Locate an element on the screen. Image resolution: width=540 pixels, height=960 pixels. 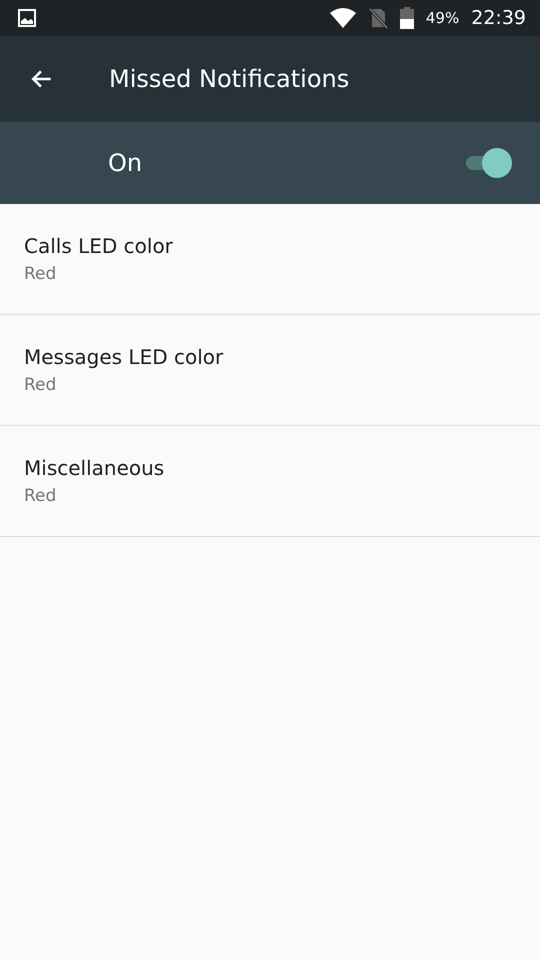
setting-row: Messages LED color Red is located at coordinates (270, 370).